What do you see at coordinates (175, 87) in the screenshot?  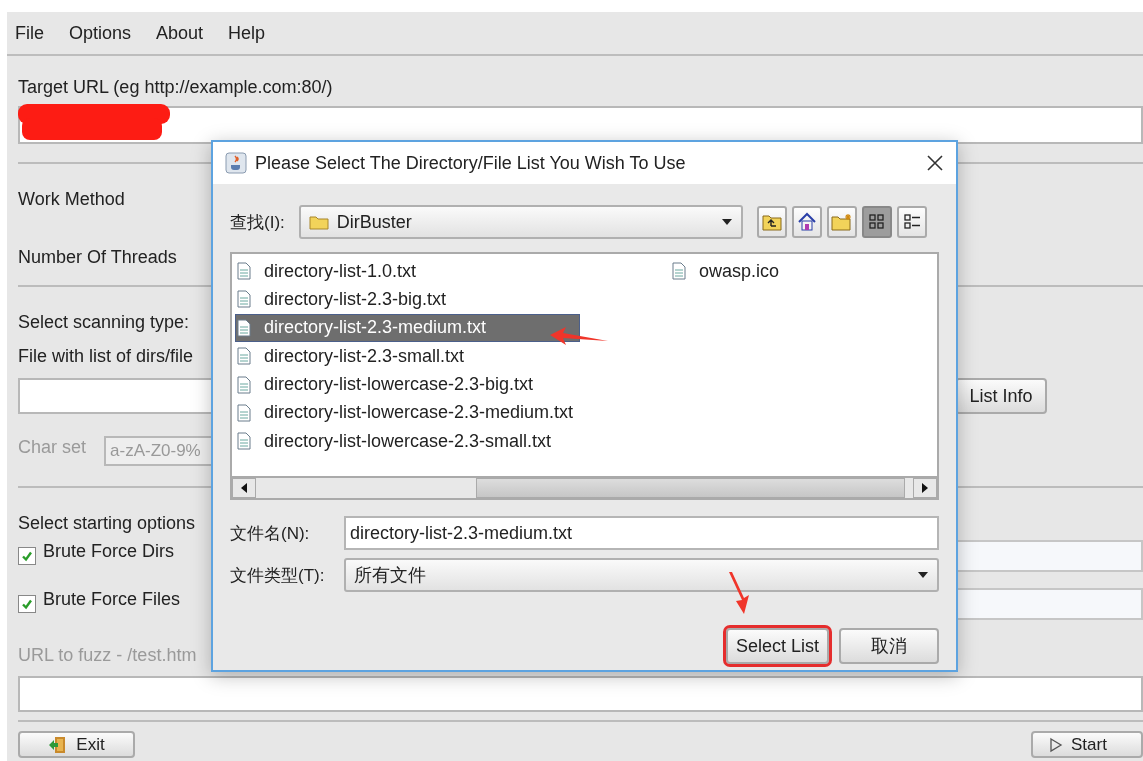 I see `target-url-label: Target URL (eg http://example.com:80/)` at bounding box center [175, 87].